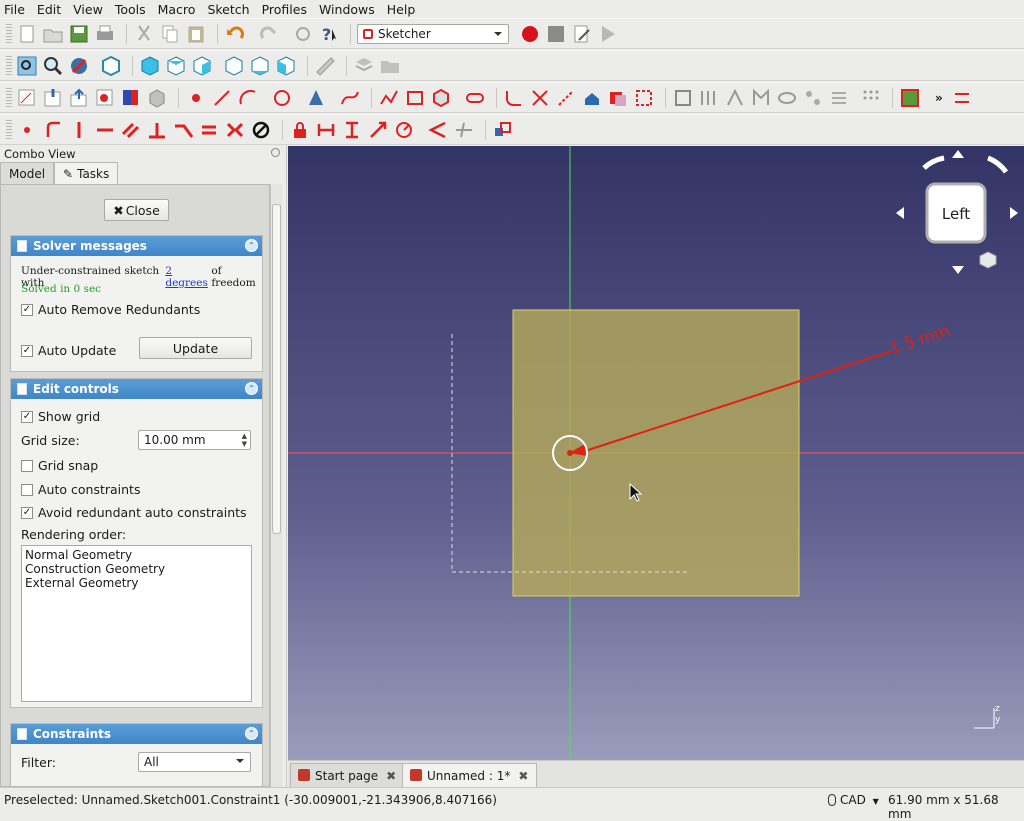  What do you see at coordinates (391, 776) in the screenshot?
I see `close-tab-icon: ✖` at bounding box center [391, 776].